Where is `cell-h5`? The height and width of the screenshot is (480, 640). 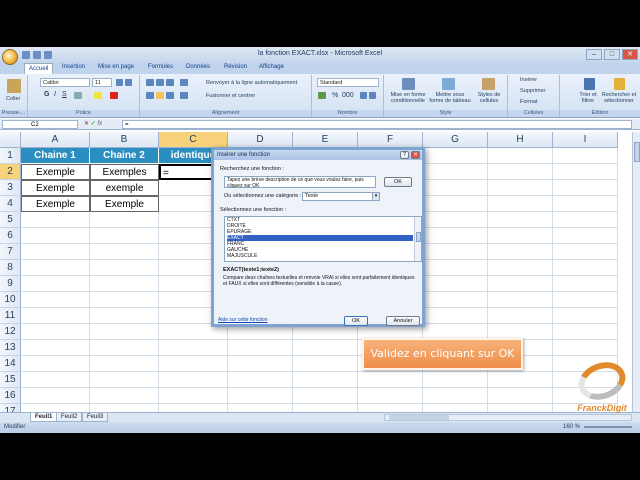
cell-h5 is located at coordinates (520, 220).